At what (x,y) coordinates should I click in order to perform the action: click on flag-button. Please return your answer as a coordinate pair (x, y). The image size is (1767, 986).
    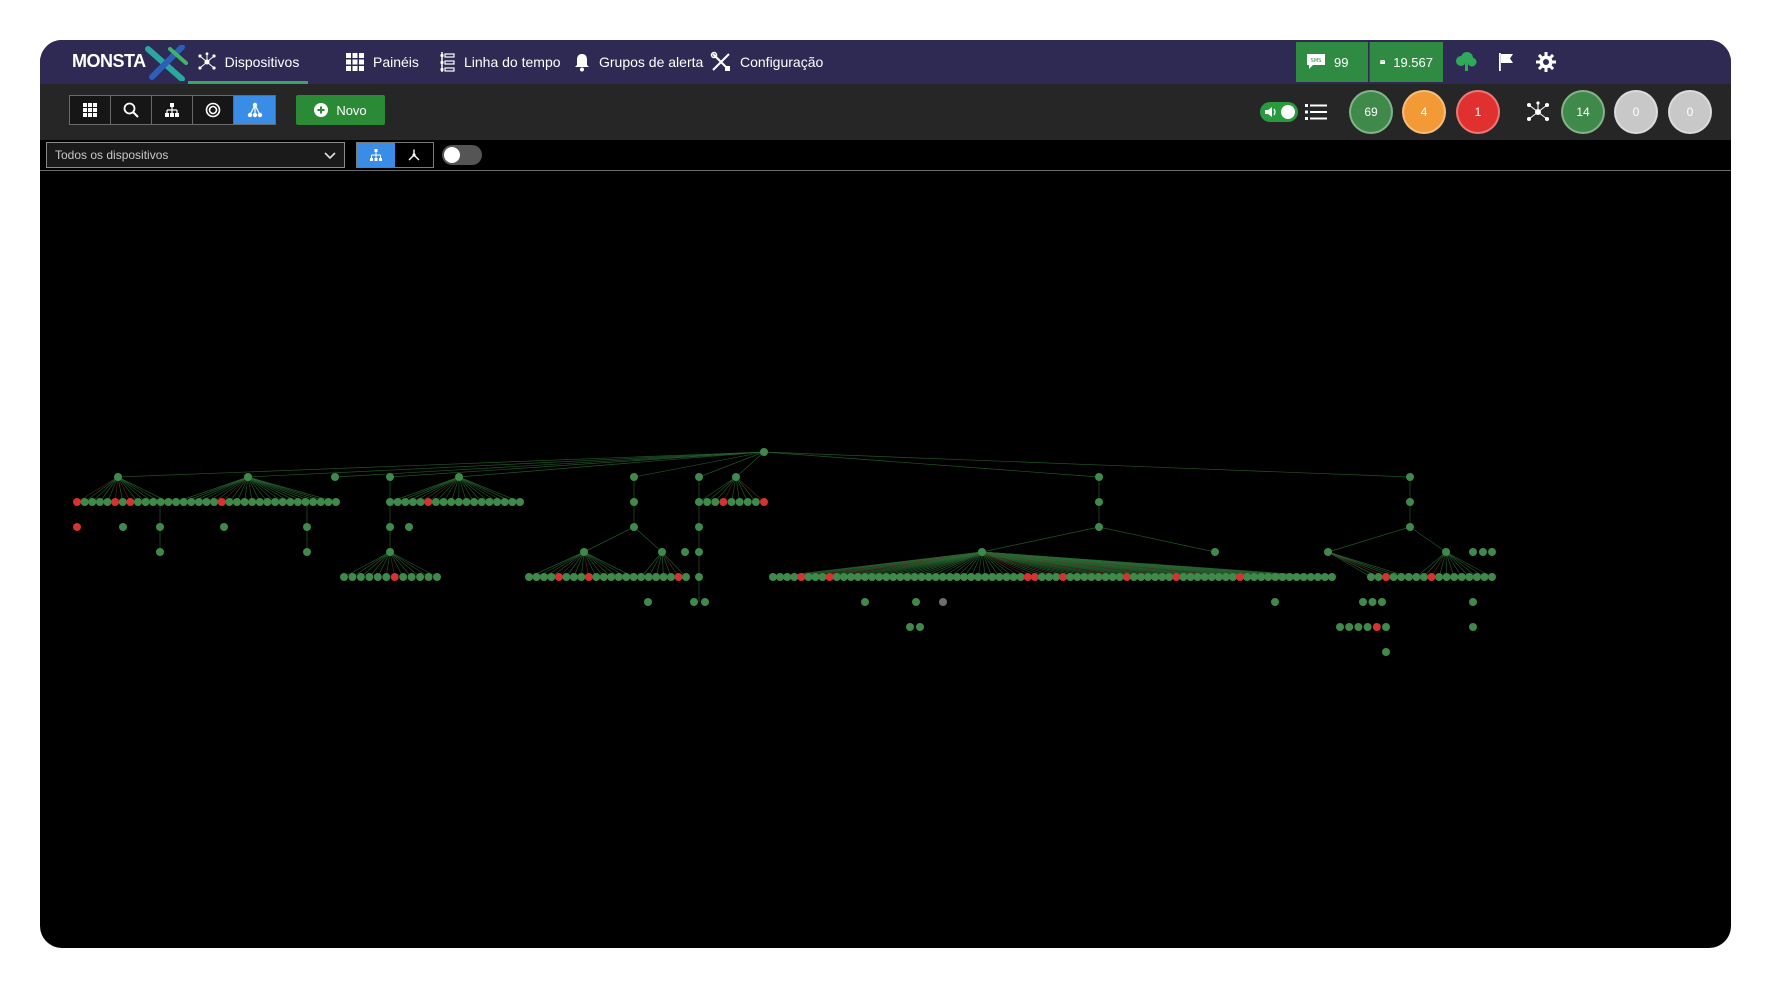
    Looking at the image, I should click on (1506, 62).